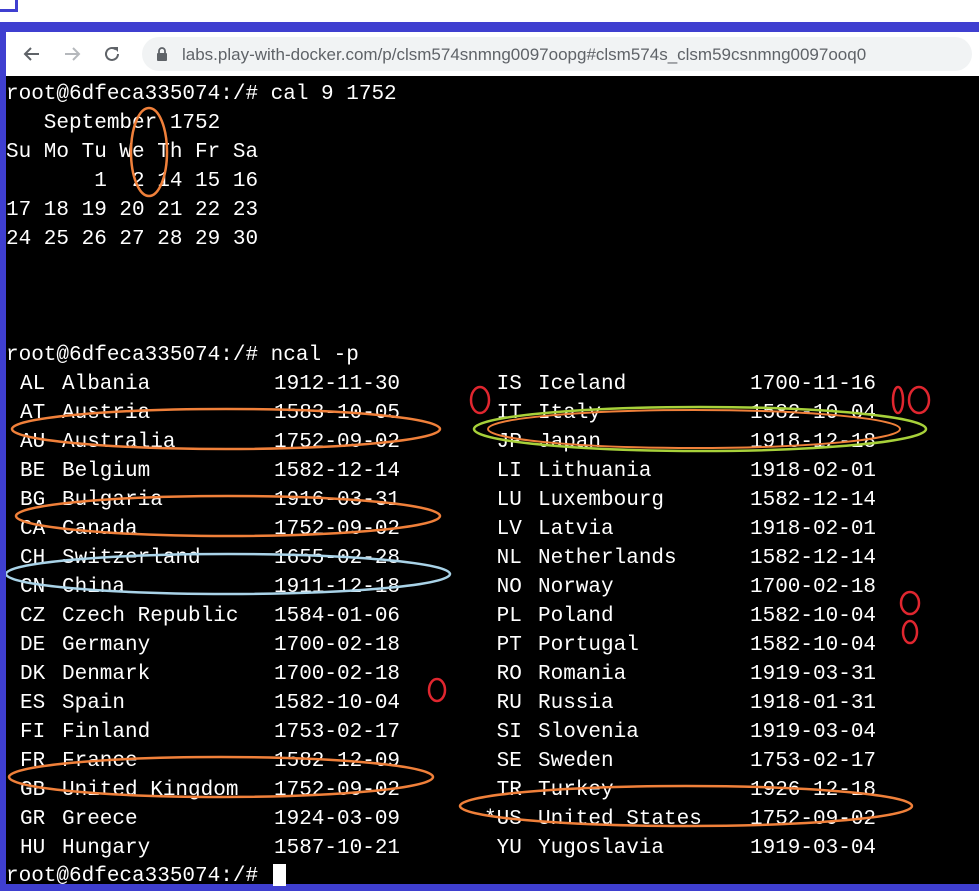 The width and height of the screenshot is (979, 891). What do you see at coordinates (33, 819) in the screenshot?
I see `country-code: GR` at bounding box center [33, 819].